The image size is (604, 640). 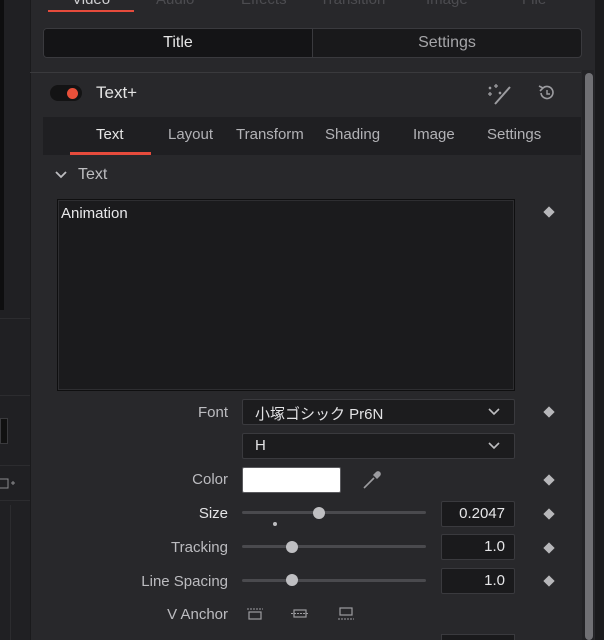 What do you see at coordinates (91, 11) in the screenshot?
I see `active-tab-underline` at bounding box center [91, 11].